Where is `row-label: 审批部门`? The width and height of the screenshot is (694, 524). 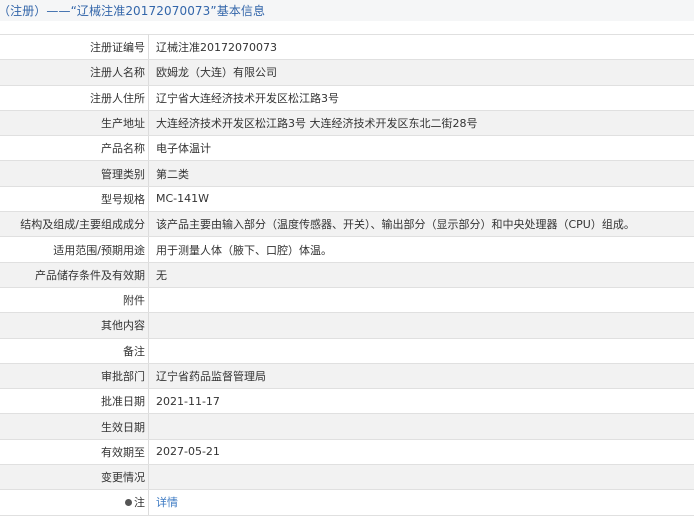
row-label: 审批部门 is located at coordinates (74, 376).